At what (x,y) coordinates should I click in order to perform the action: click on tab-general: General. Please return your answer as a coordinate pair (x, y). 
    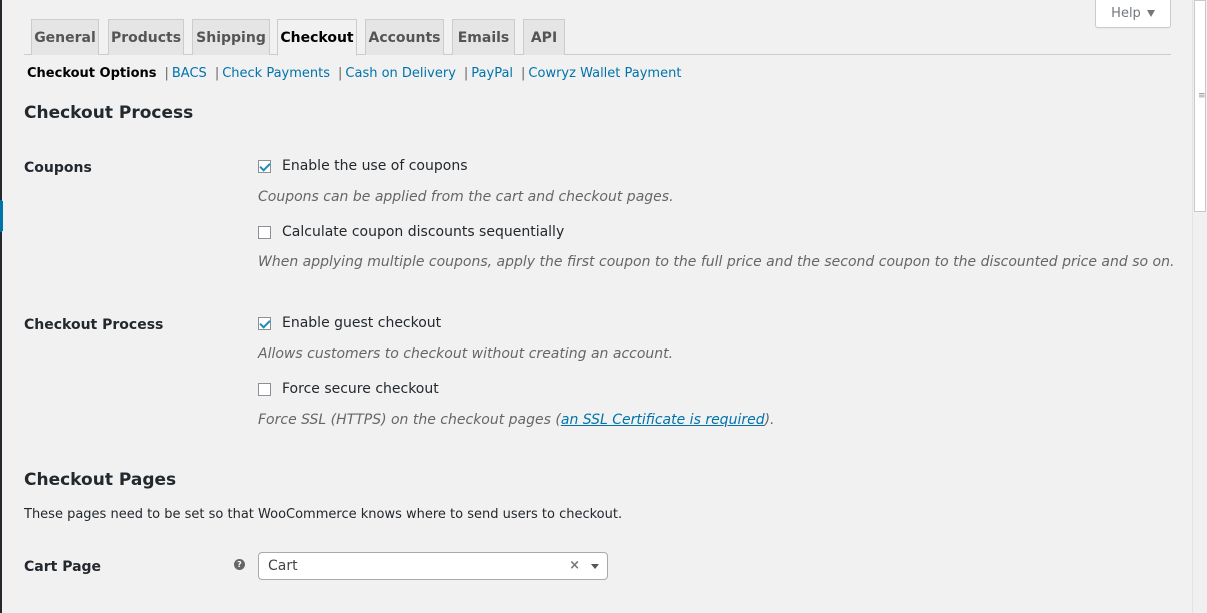
    Looking at the image, I should click on (65, 37).